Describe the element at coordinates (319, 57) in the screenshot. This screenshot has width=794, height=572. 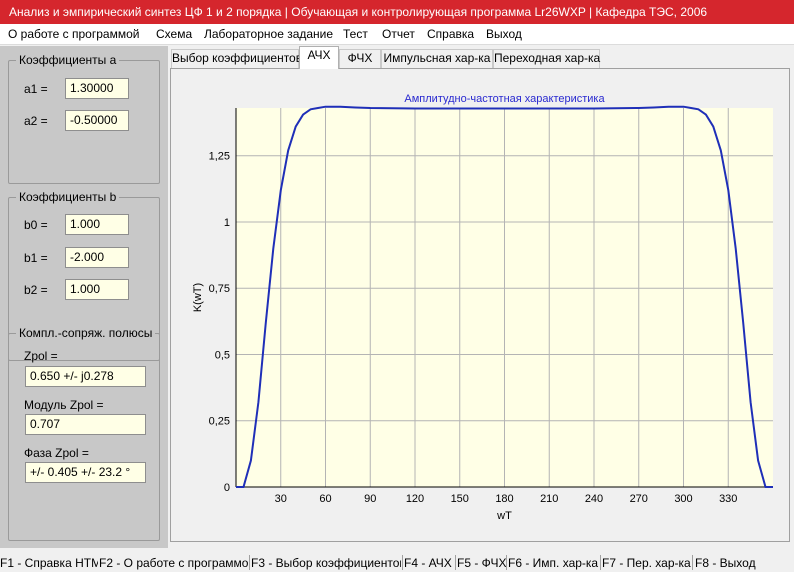
I see `tab-afc: АЧХ` at that location.